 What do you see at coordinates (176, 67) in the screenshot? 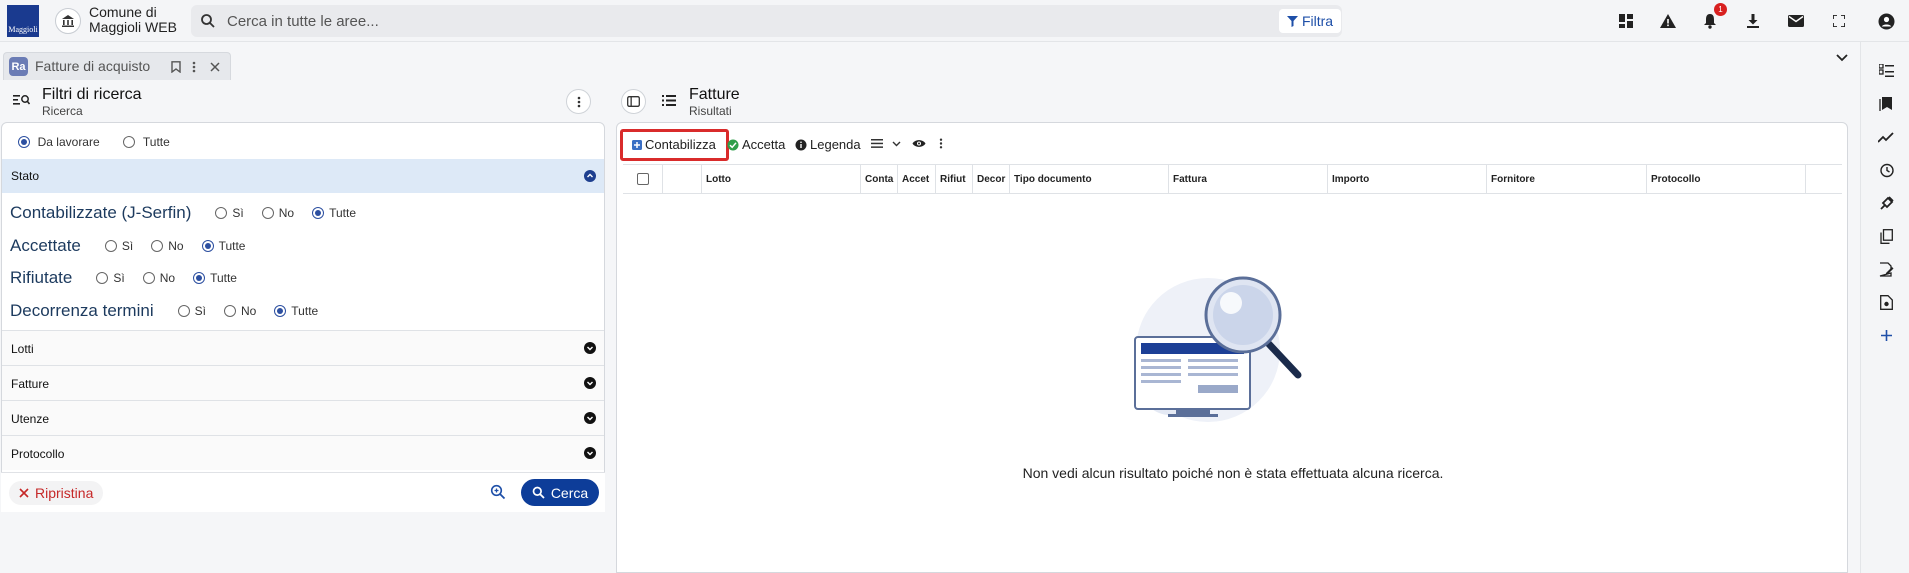
I see `bookmark-icon` at bounding box center [176, 67].